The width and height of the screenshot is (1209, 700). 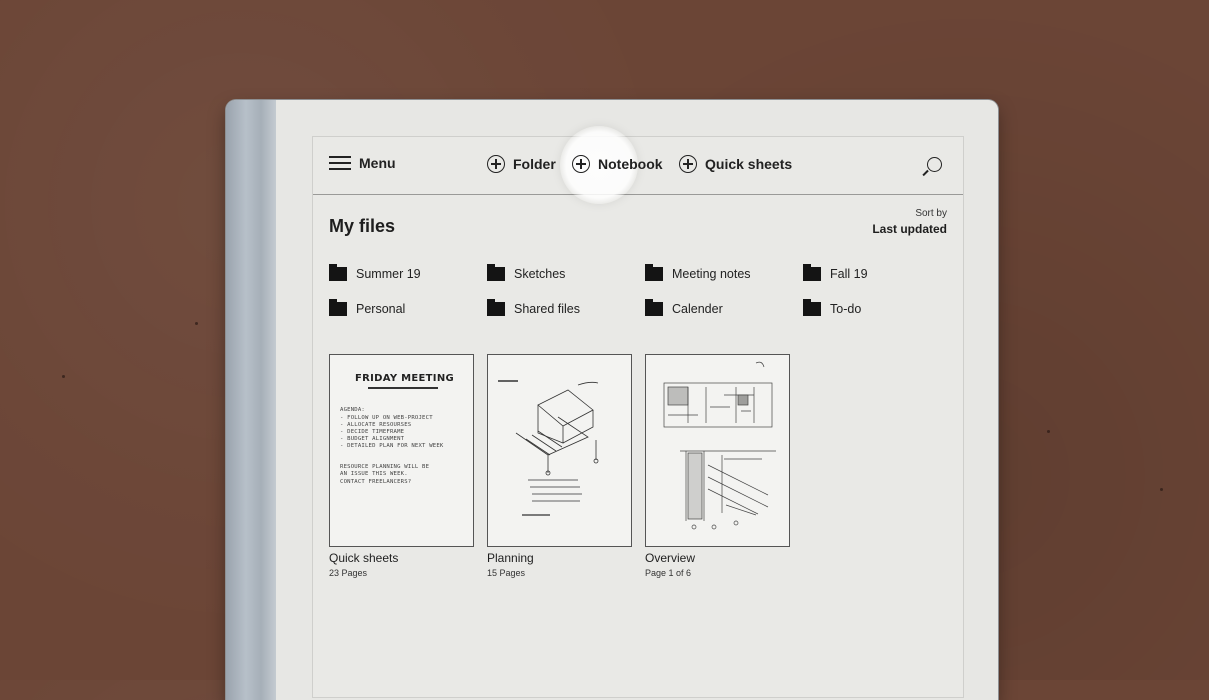 I want to click on sketch-line: - BUDGET ALIGNMENT, so click(x=372, y=439).